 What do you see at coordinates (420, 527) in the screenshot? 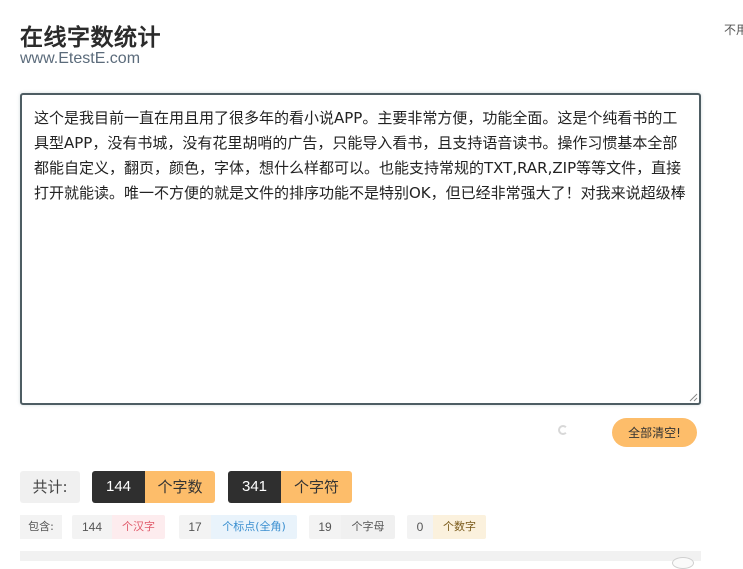
I see `digit-count-value: 0` at bounding box center [420, 527].